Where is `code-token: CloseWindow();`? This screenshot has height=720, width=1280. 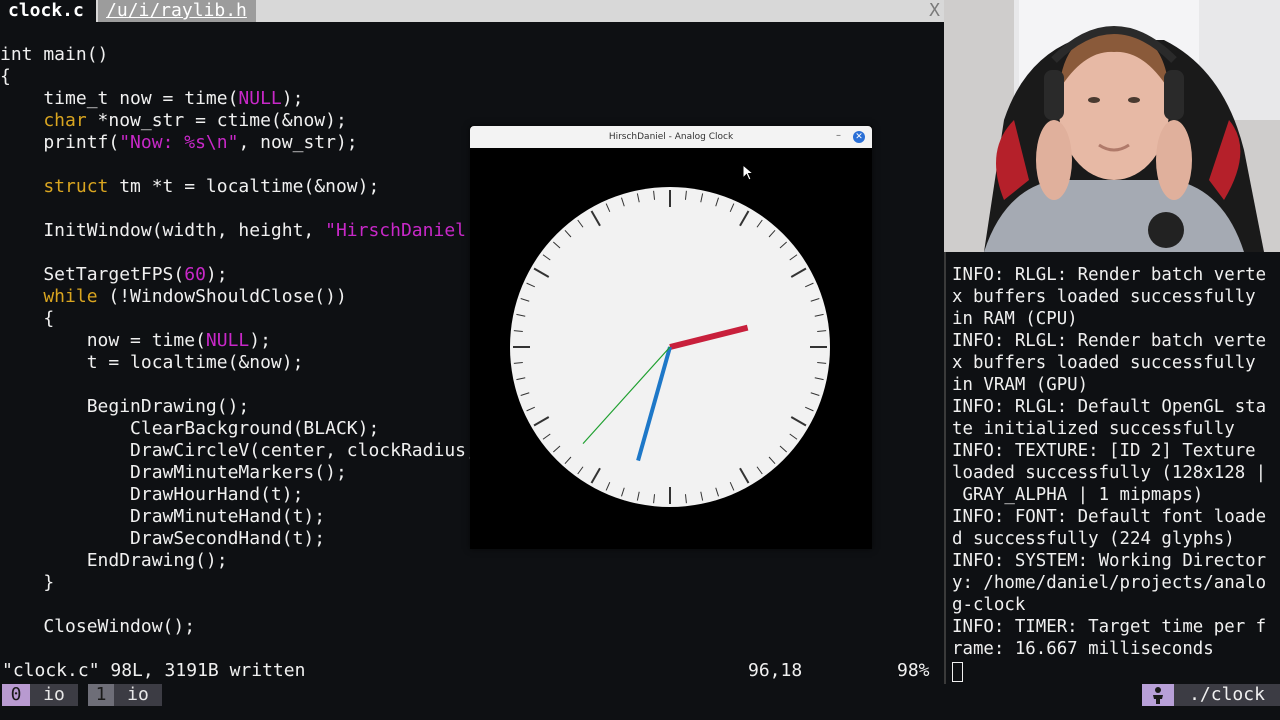 code-token: CloseWindow(); is located at coordinates (98, 626).